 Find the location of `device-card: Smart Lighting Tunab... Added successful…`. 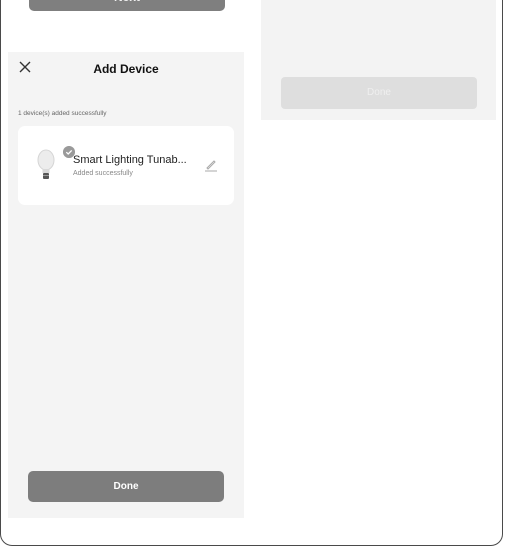

device-card: Smart Lighting Tunab... Added successful… is located at coordinates (126, 165).